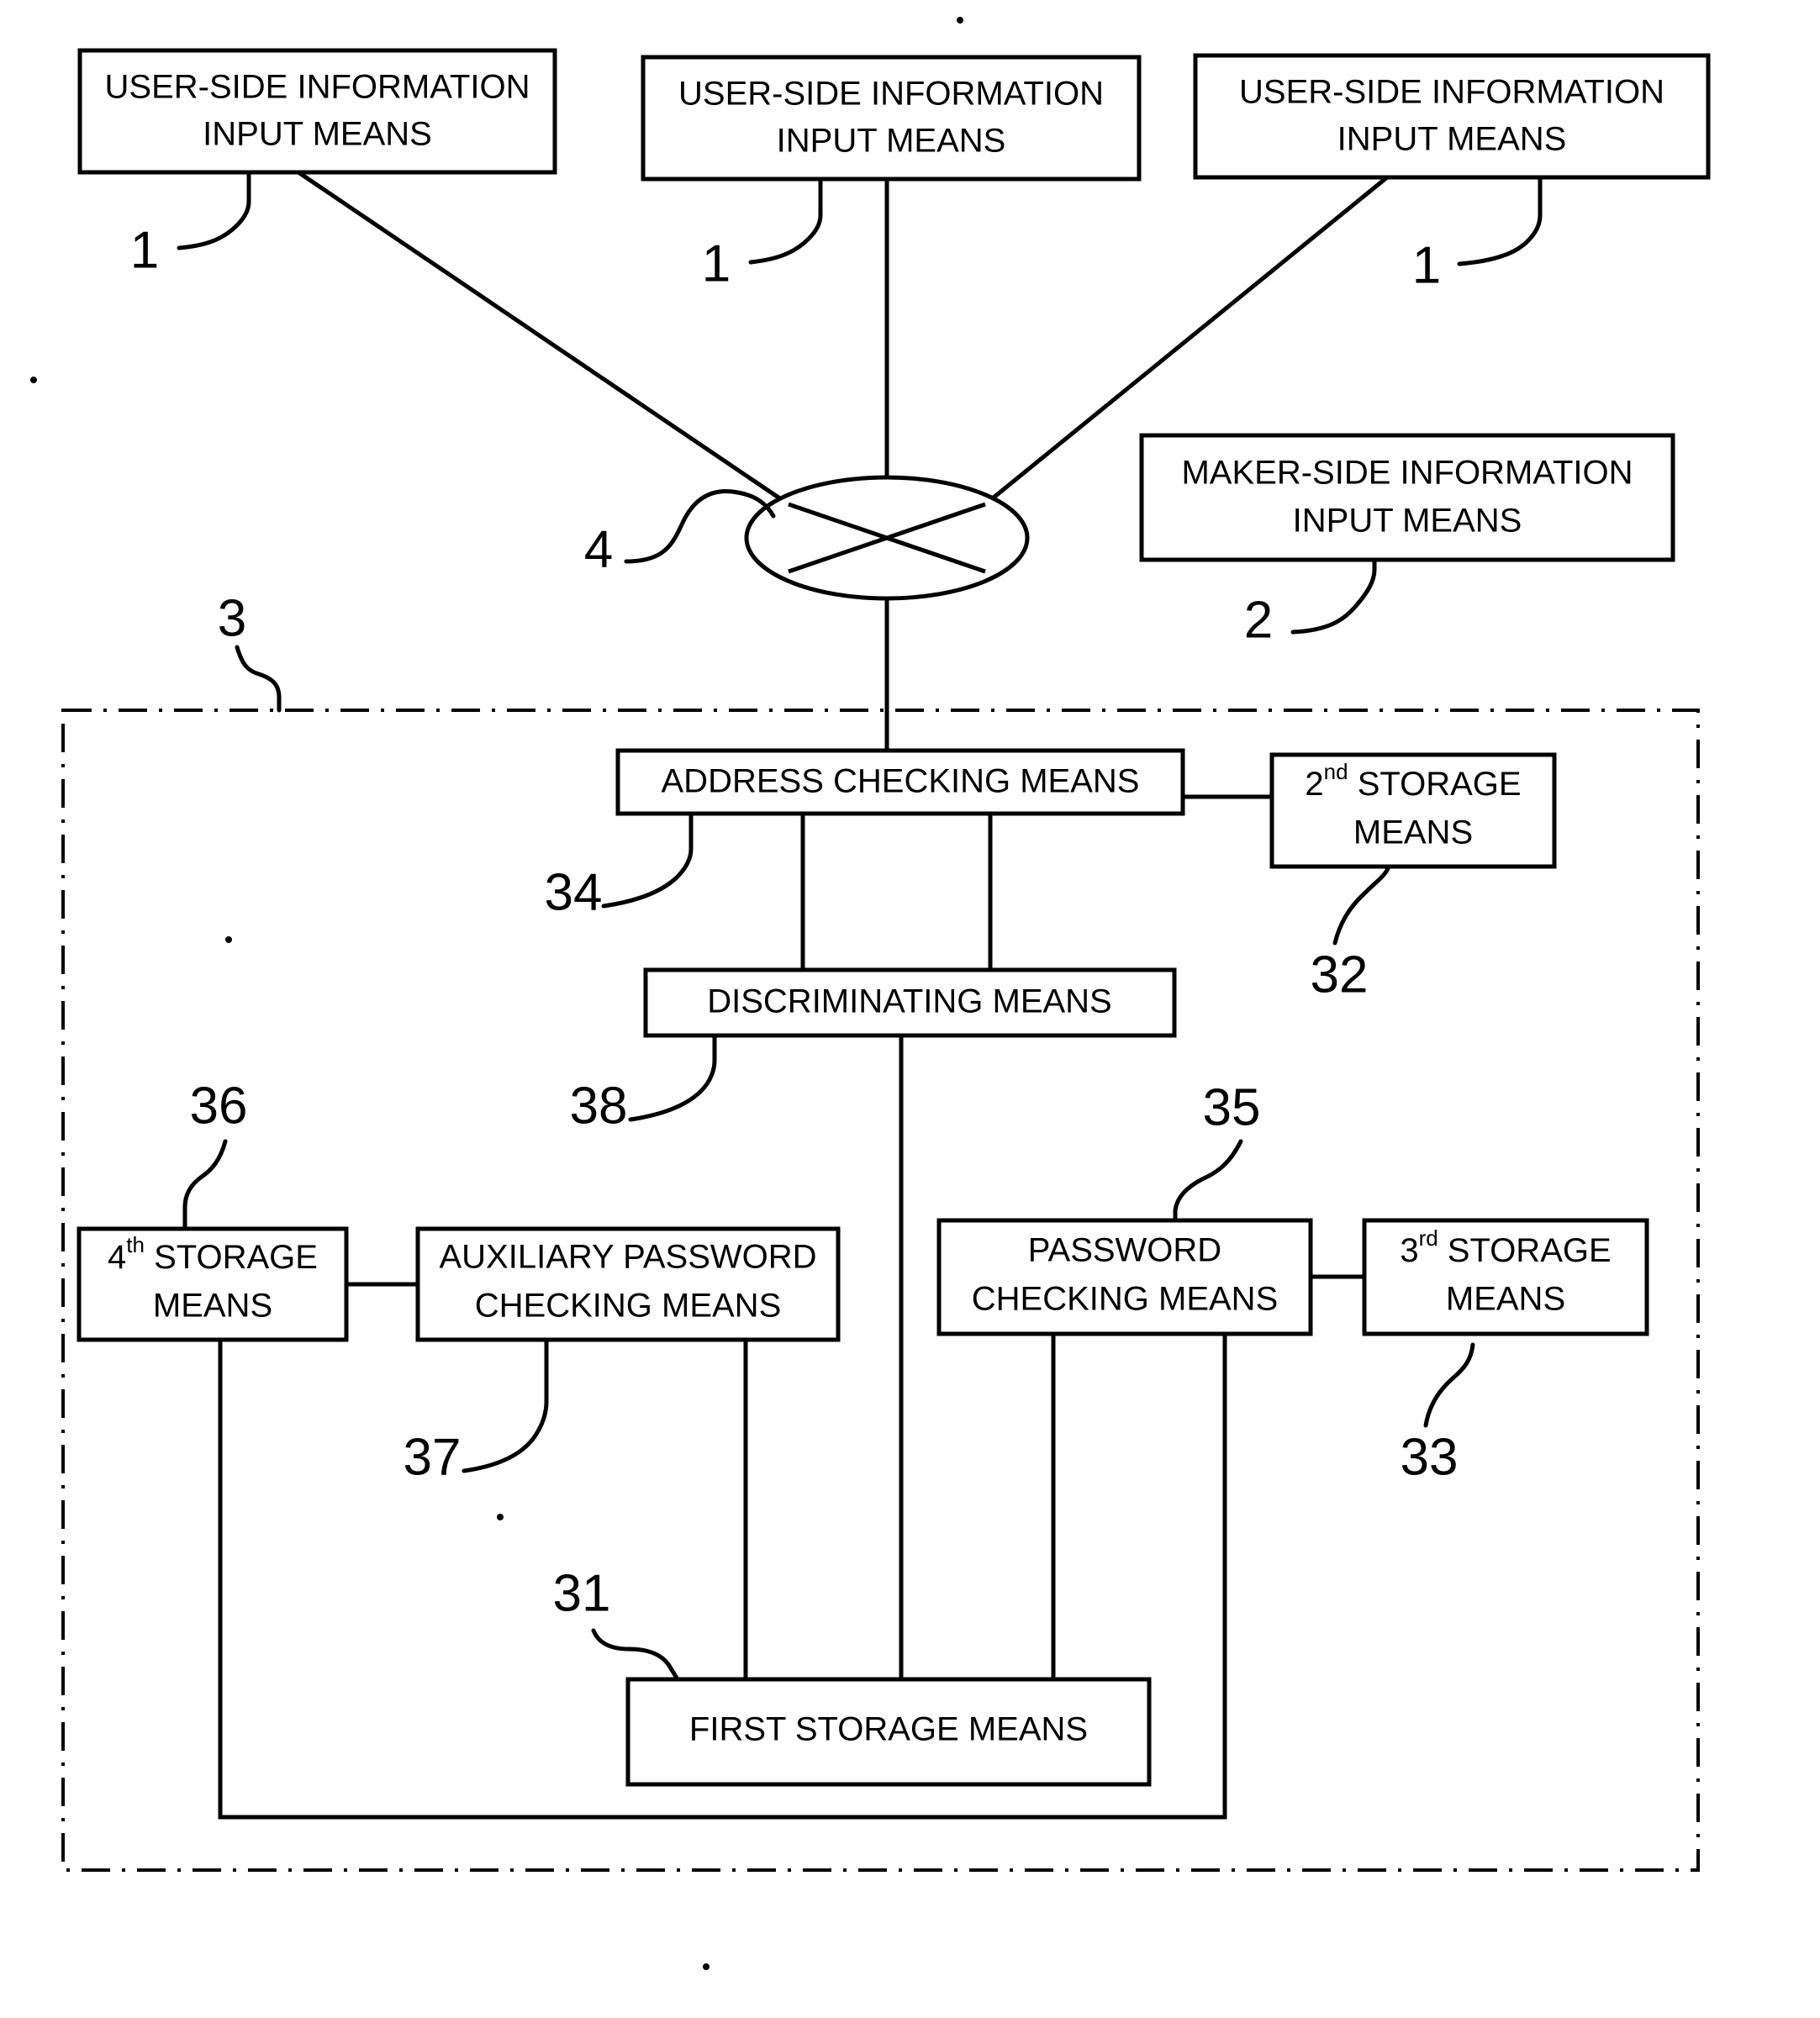 This screenshot has width=1820, height=2018. Describe the element at coordinates (317, 87) in the screenshot. I see `box-user-side-input-1-line1: USER-SIDE INFORMATION` at that location.